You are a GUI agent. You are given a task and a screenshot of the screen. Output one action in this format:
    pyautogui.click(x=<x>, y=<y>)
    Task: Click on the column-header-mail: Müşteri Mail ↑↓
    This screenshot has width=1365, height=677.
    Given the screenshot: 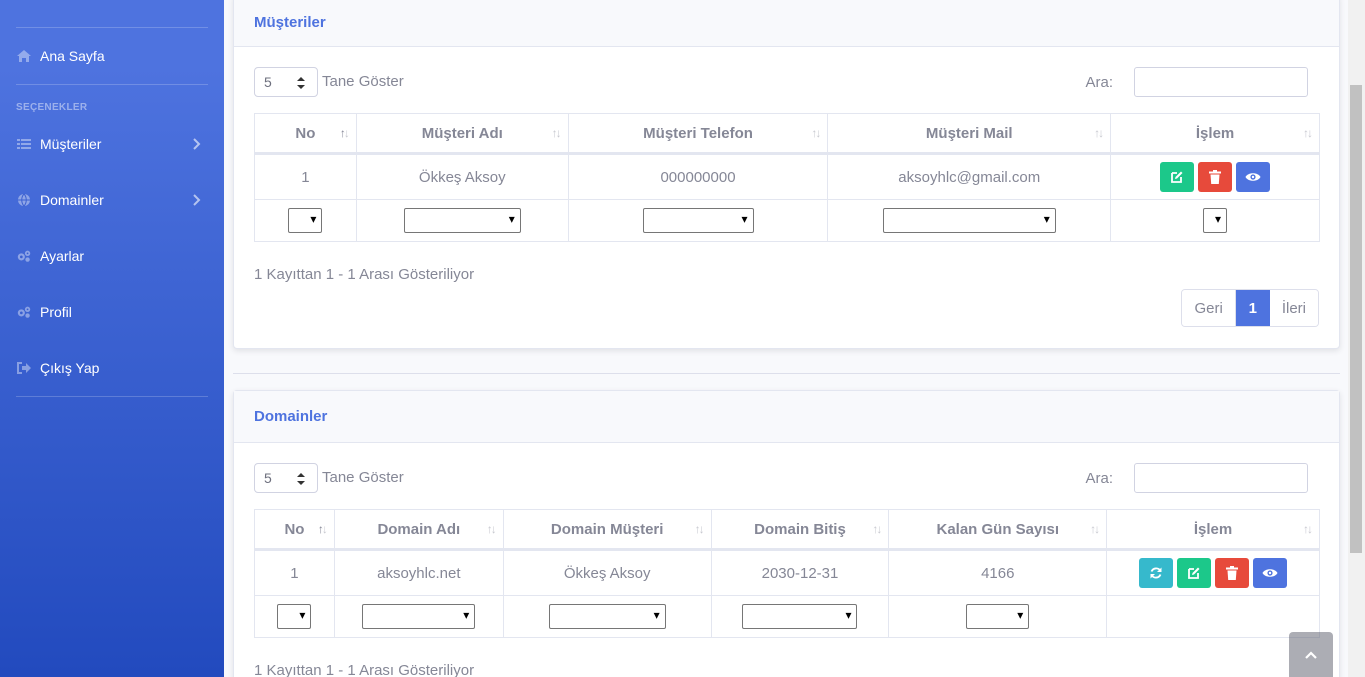 What is the action you would take?
    pyautogui.click(x=969, y=134)
    